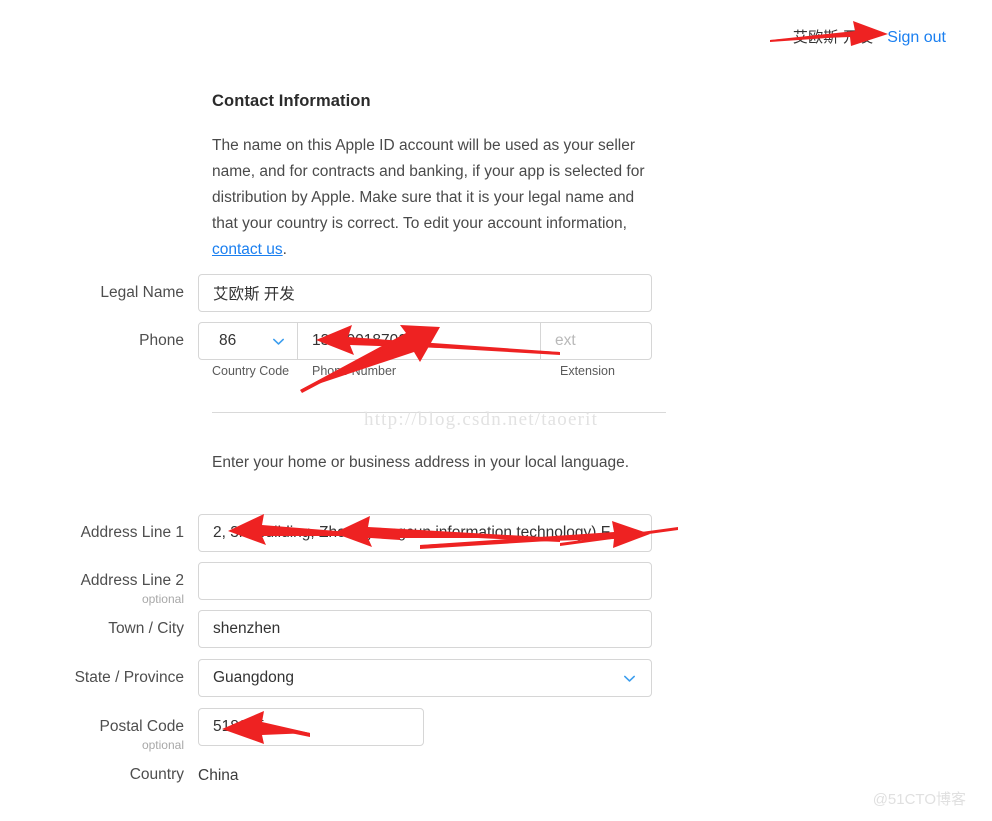 This screenshot has width=992, height=821. I want to click on country-code-value: 86, so click(228, 340).